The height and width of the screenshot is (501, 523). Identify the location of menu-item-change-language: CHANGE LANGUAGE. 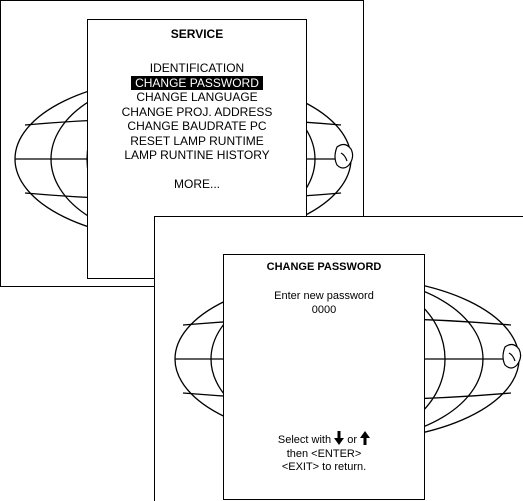
(197, 97).